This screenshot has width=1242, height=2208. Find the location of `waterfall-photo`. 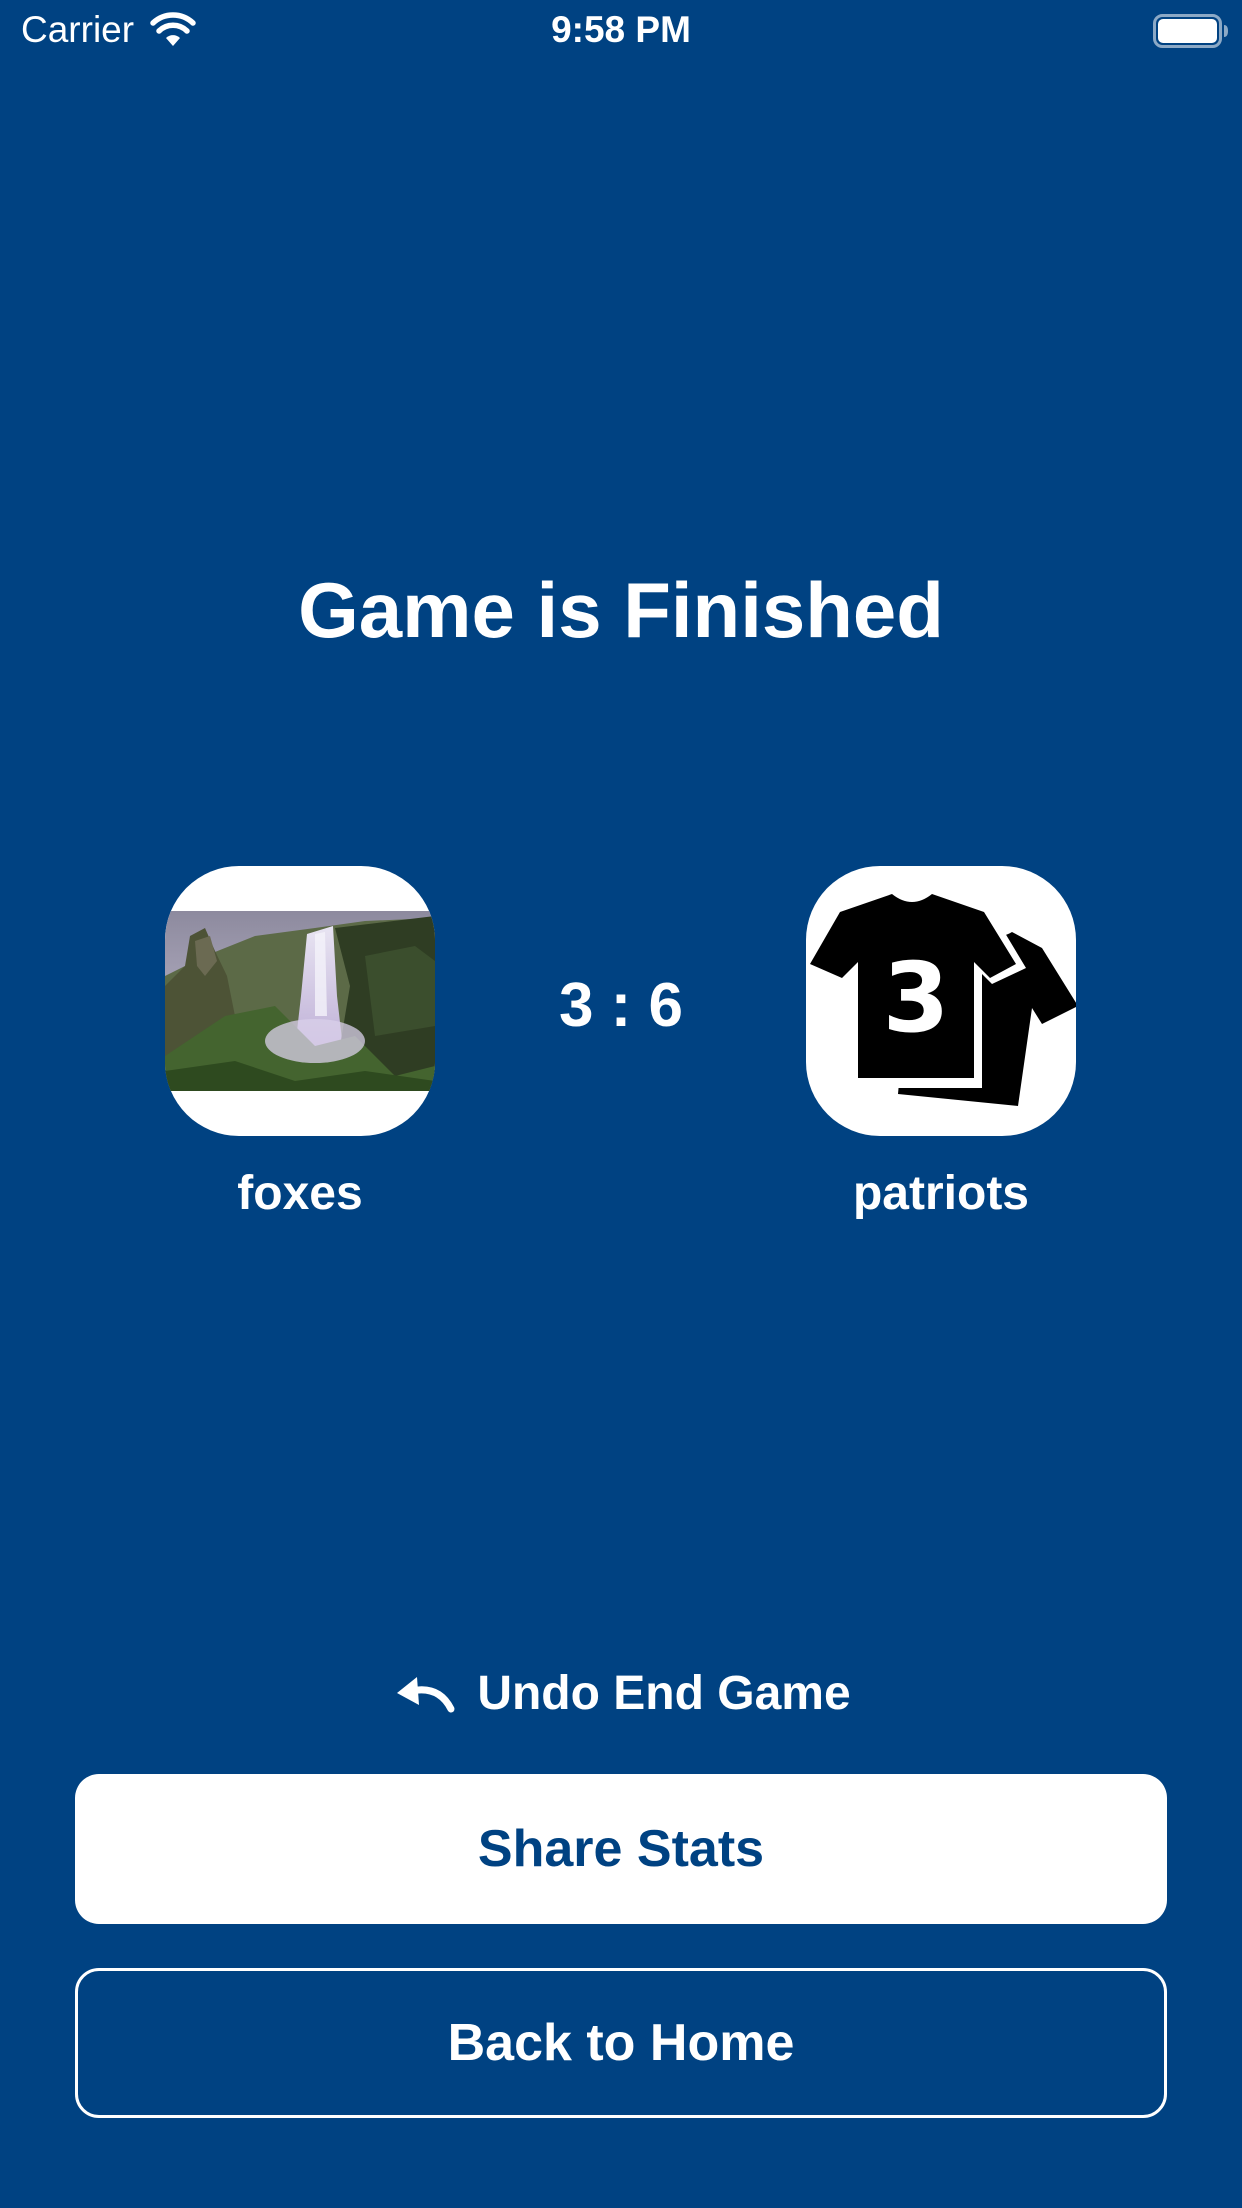

waterfall-photo is located at coordinates (300, 1001).